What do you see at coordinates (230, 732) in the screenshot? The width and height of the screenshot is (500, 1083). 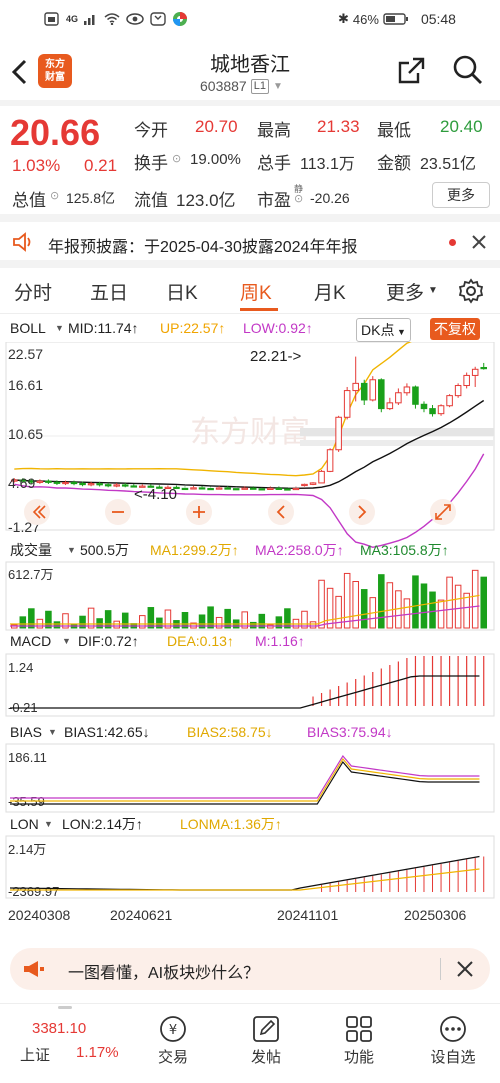 I see `bias2: BIAS2:58.75↓` at bounding box center [230, 732].